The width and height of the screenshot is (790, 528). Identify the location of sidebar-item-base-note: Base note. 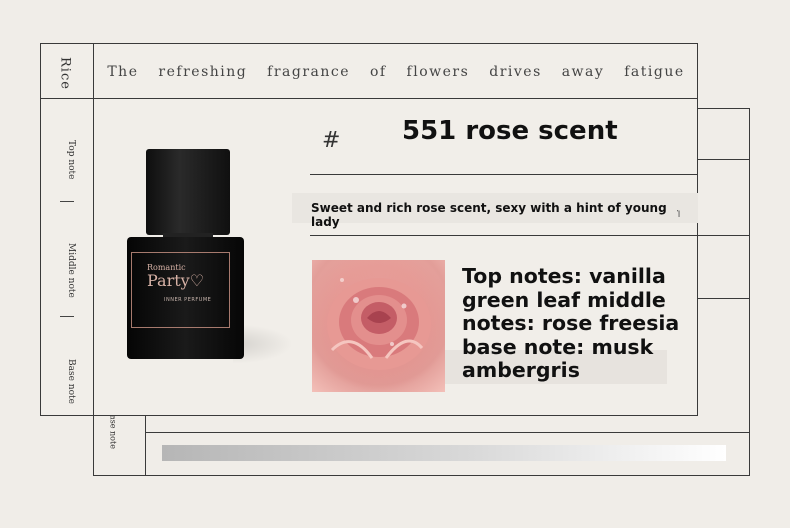
(71, 381).